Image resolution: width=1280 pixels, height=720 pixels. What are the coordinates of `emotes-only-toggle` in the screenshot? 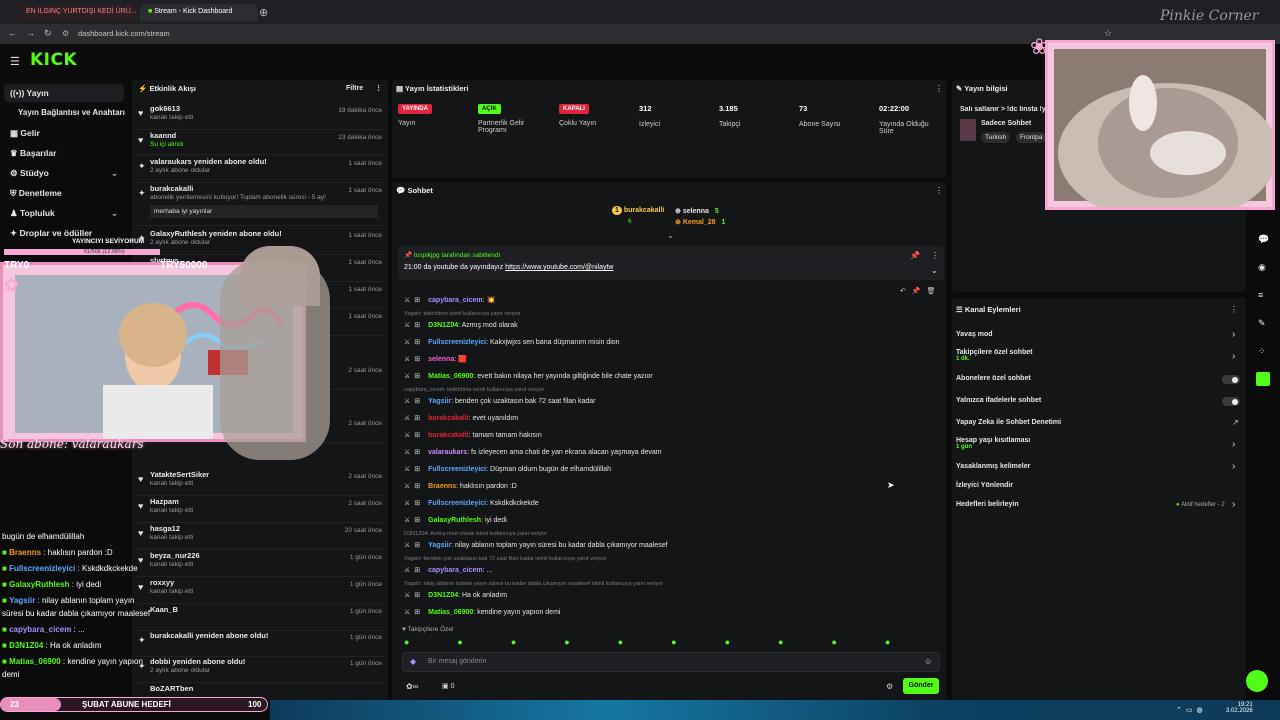 It's located at (1231, 401).